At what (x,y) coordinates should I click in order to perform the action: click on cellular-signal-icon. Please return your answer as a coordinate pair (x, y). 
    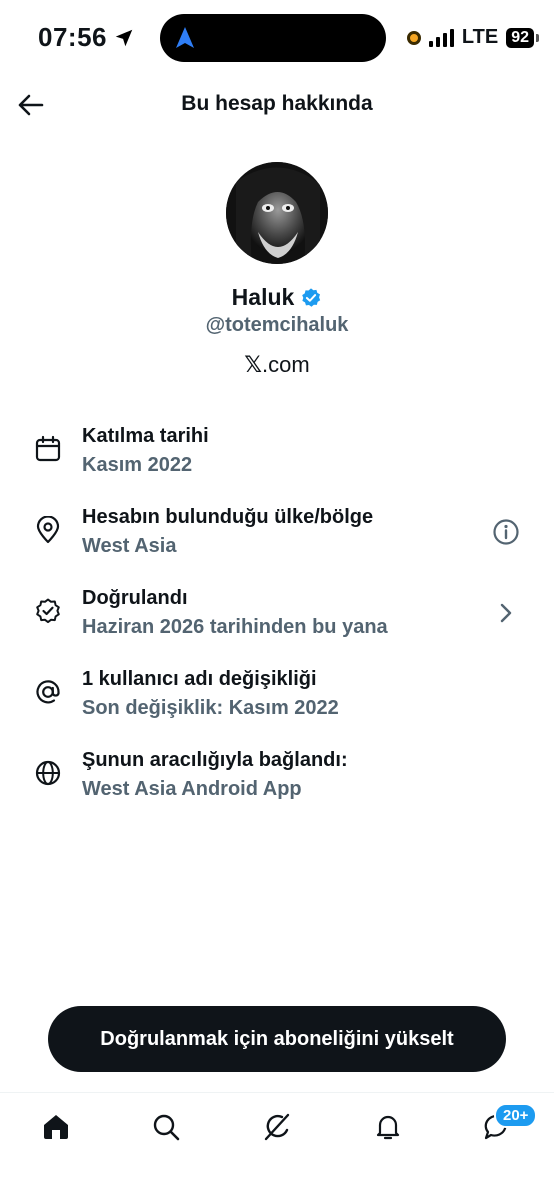
    Looking at the image, I should click on (441, 37).